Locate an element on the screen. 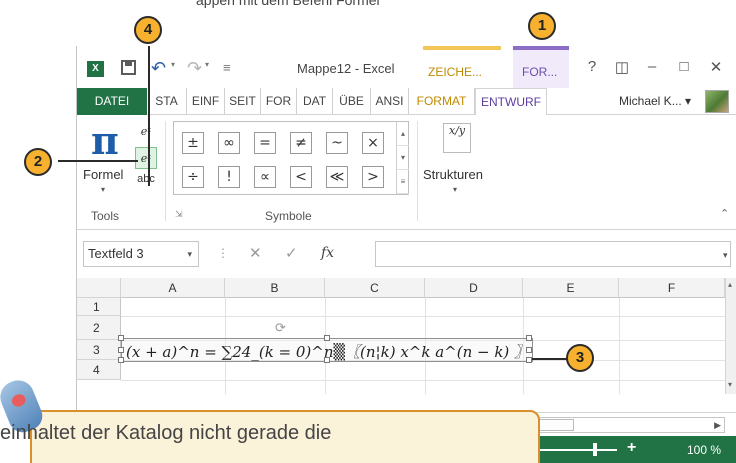  symbol-proportional: ∝ is located at coordinates (265, 177).